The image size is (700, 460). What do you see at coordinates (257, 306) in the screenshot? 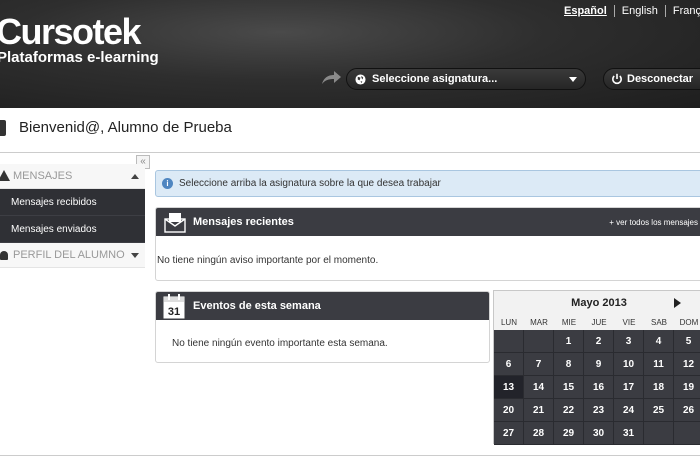
I see `panel-title: Eventos de esta semana` at bounding box center [257, 306].